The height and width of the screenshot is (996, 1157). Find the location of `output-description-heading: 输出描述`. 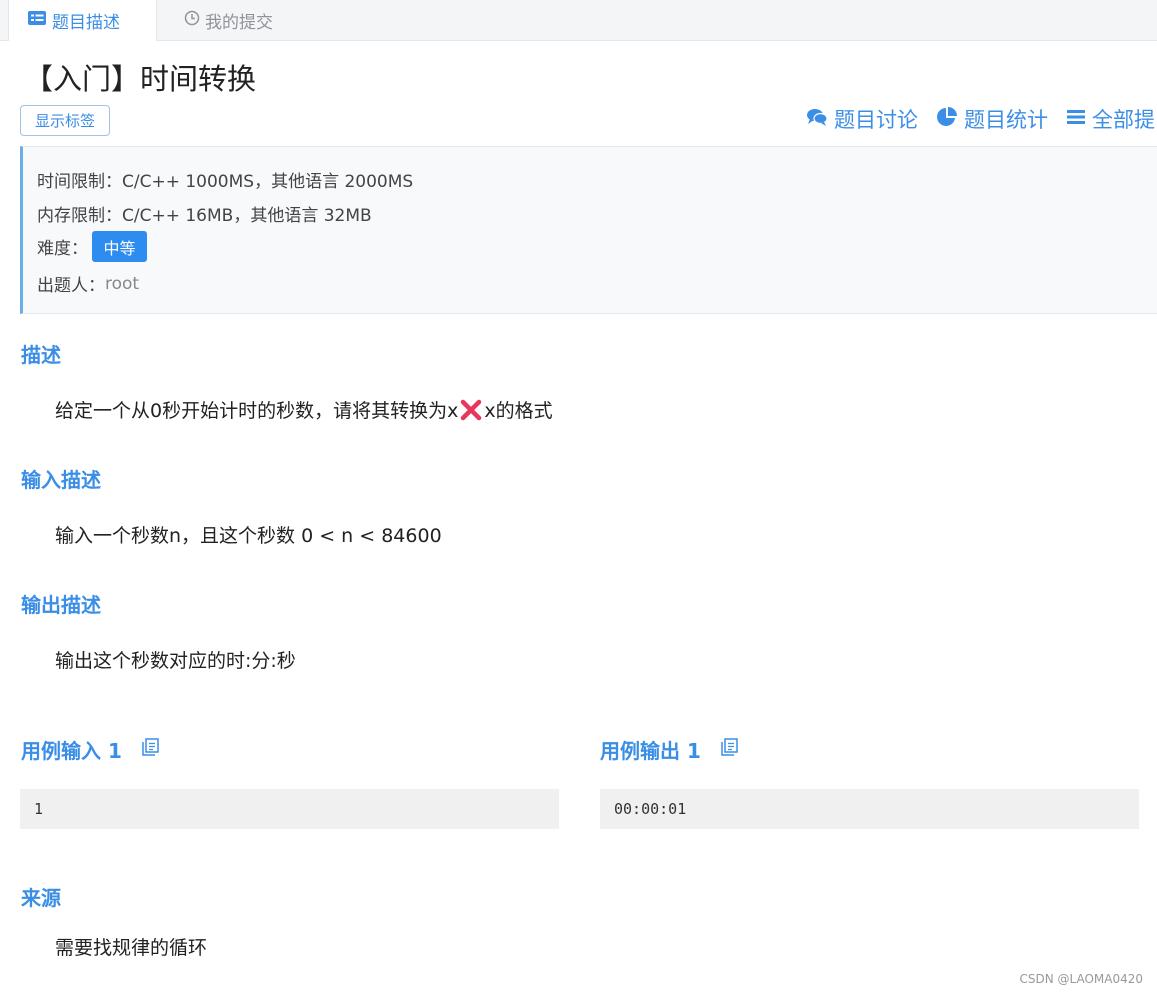

output-description-heading: 输出描述 is located at coordinates (61, 605).